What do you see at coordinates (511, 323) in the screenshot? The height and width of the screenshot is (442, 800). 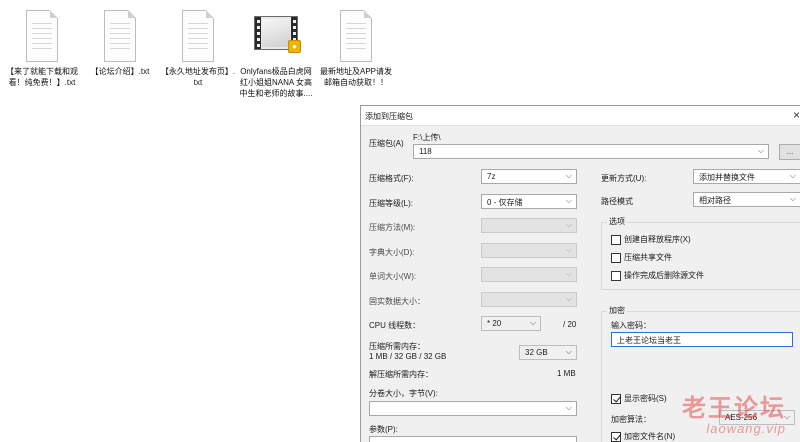 I see `cpu-select: * 20 ⌵` at bounding box center [511, 323].